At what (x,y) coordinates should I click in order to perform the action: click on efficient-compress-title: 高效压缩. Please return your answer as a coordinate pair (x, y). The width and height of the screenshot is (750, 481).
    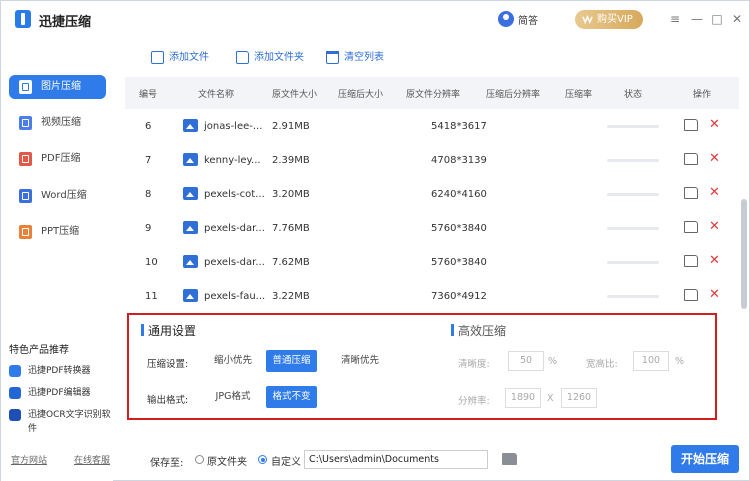
    Looking at the image, I should click on (478, 330).